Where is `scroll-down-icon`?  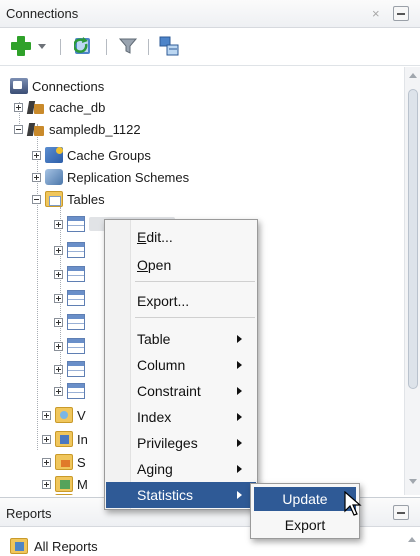
scroll-down-icon is located at coordinates (413, 481).